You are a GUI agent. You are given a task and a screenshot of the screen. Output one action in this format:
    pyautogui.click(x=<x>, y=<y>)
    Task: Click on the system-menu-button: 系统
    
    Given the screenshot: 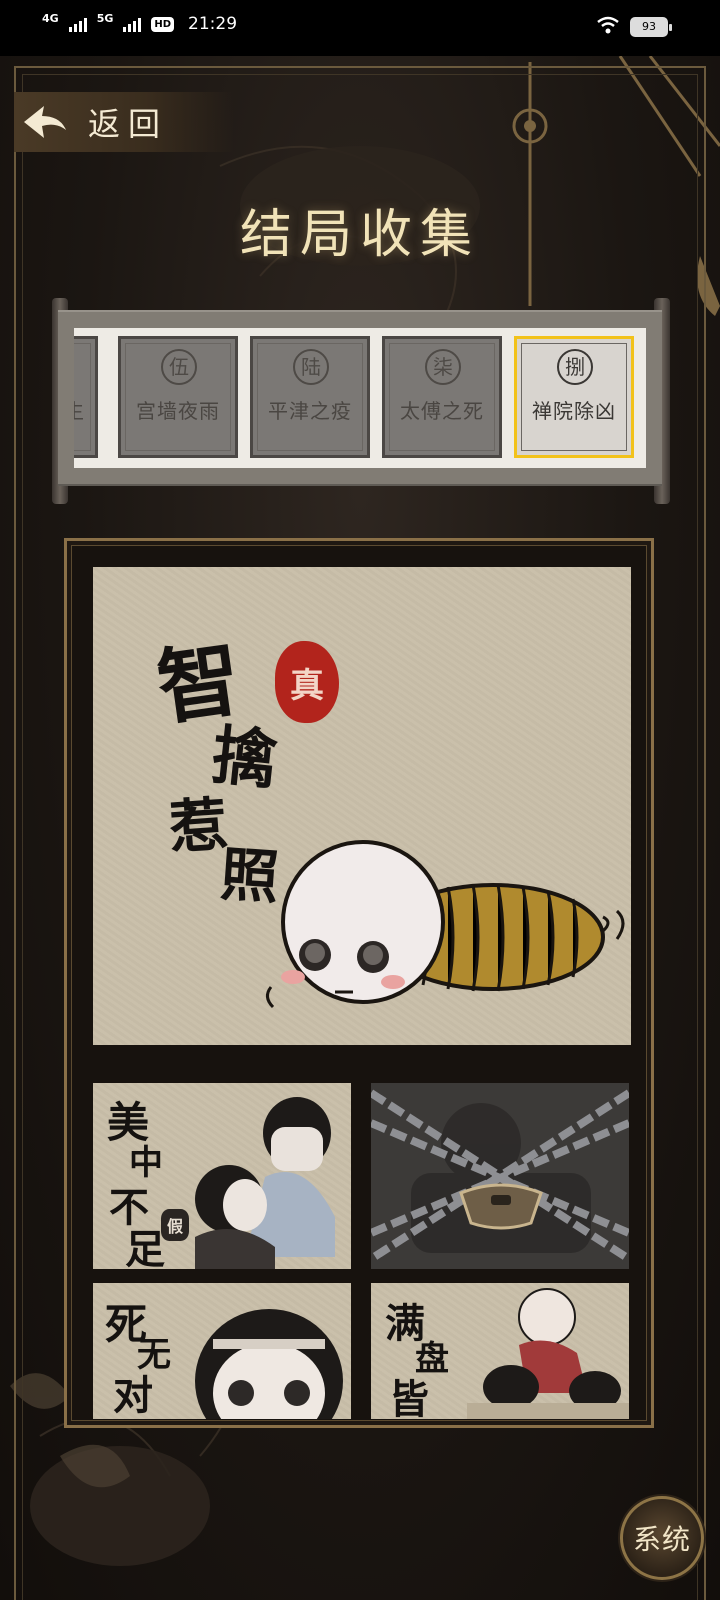 What is the action you would take?
    pyautogui.click(x=662, y=1538)
    